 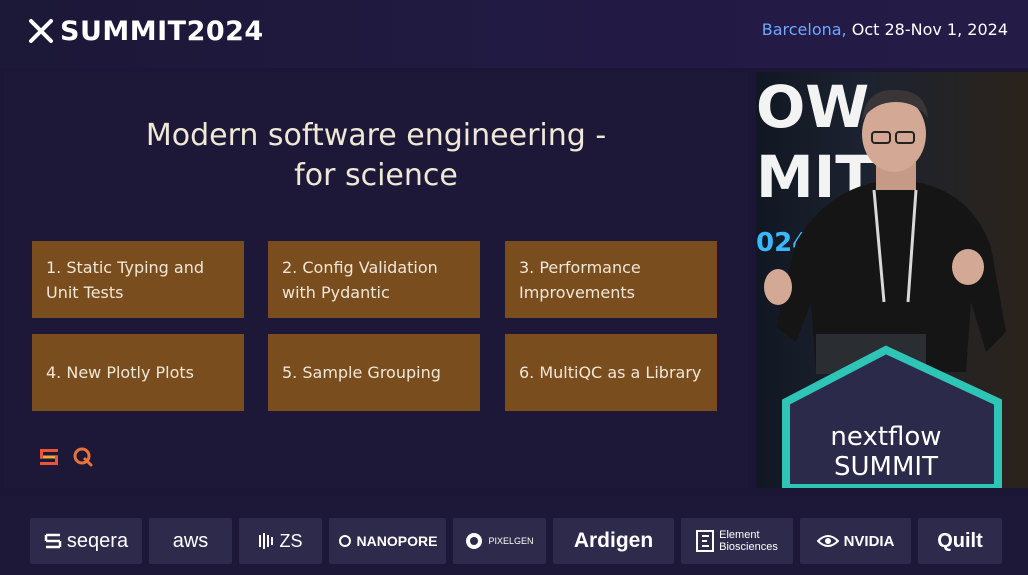 I want to click on topic-card-line: Unit Tests, so click(x=85, y=292).